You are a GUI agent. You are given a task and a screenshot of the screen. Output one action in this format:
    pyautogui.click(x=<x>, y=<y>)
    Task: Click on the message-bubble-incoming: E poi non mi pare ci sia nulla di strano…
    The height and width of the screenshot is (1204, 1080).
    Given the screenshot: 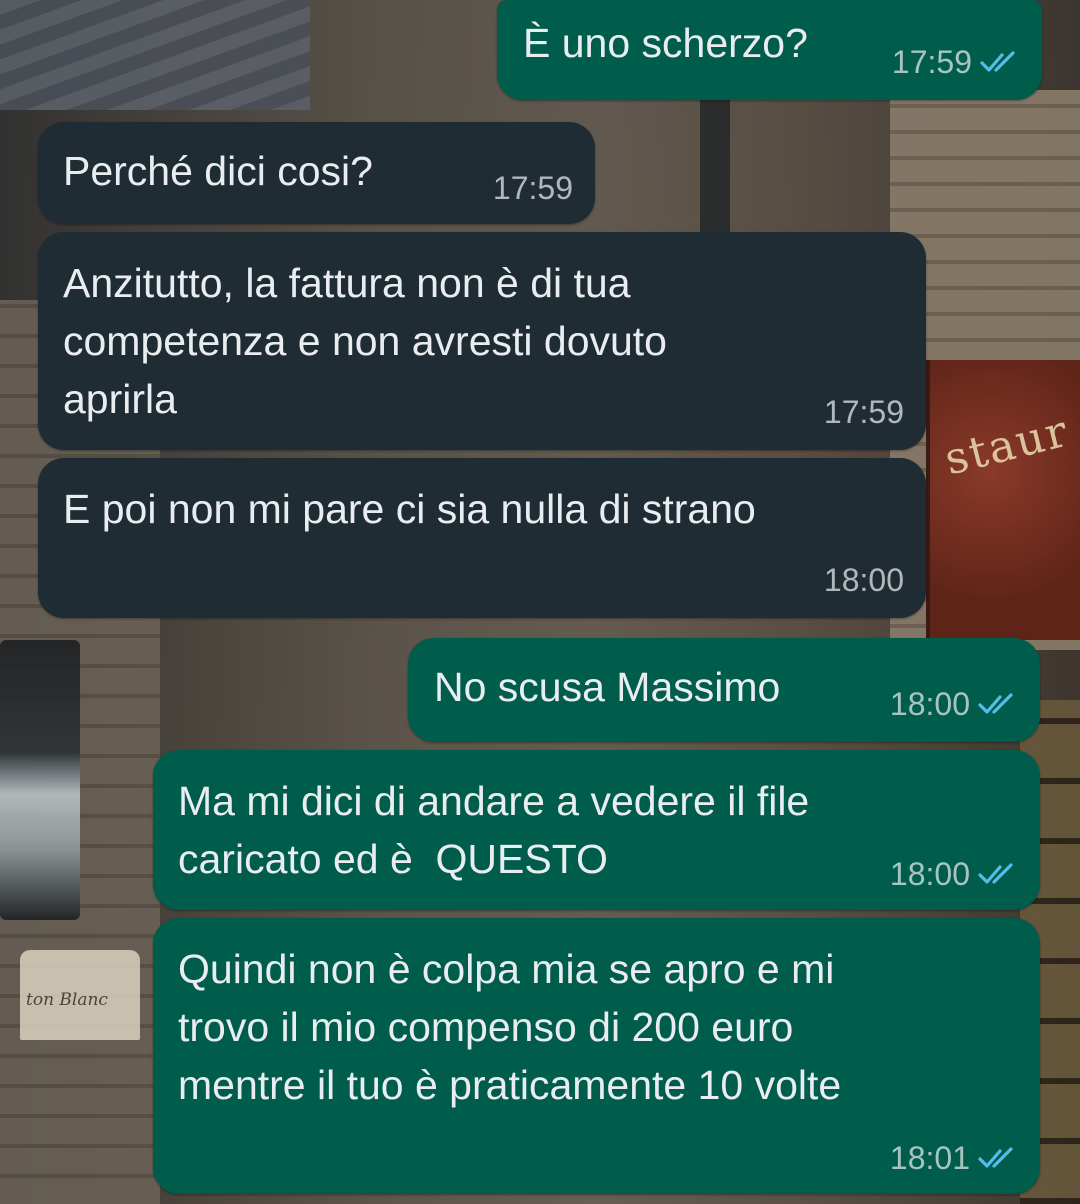 What is the action you would take?
    pyautogui.click(x=482, y=538)
    